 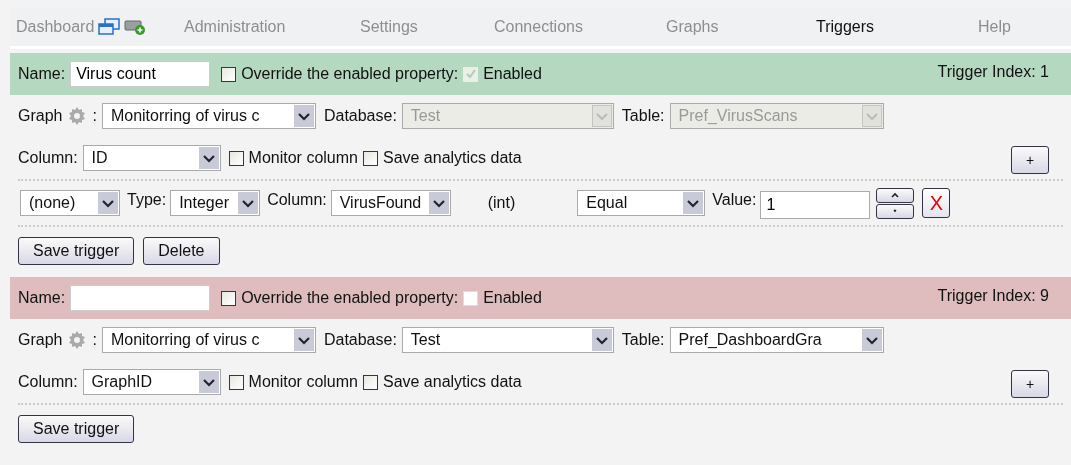 I want to click on condition-label: Value:, so click(x=734, y=200).